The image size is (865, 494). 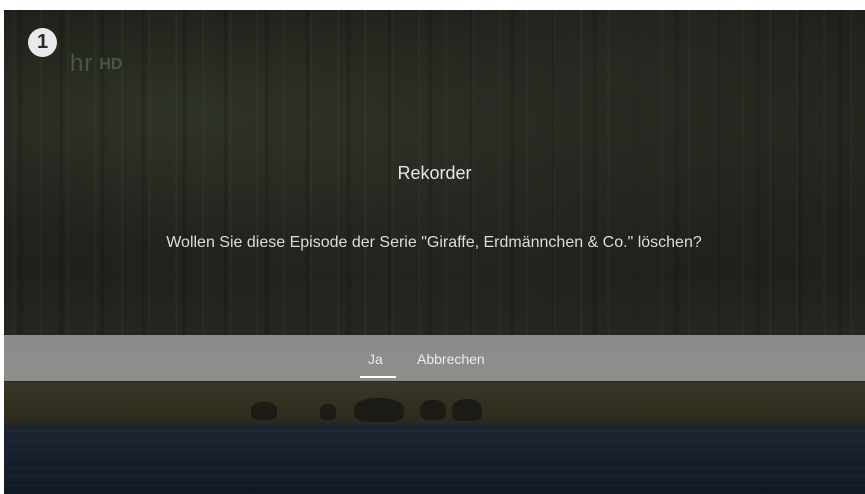 I want to click on channel-number-badge: 1, so click(x=42, y=42).